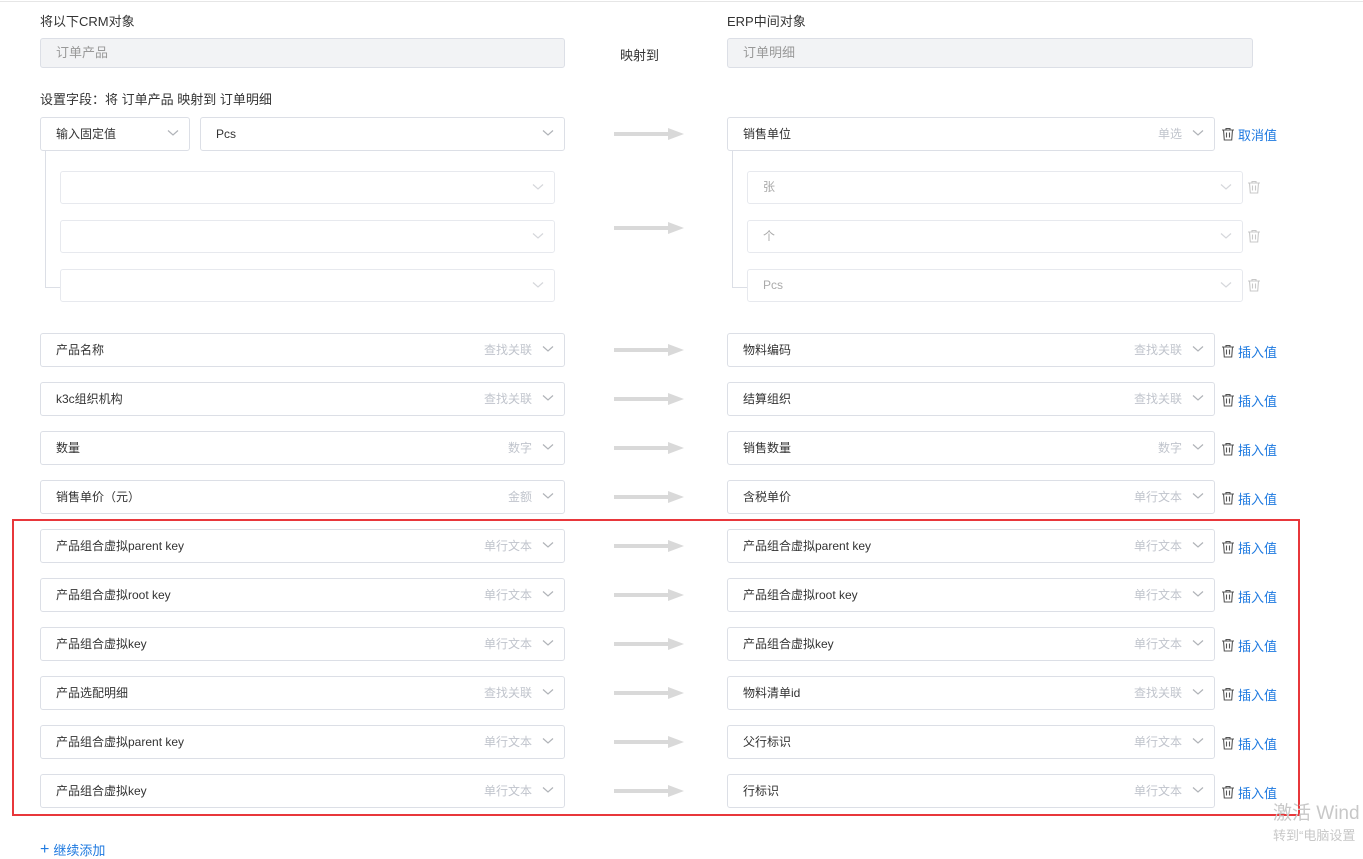  I want to click on activation-watermark-sub: 转到“电脑设置, so click(1314, 835).